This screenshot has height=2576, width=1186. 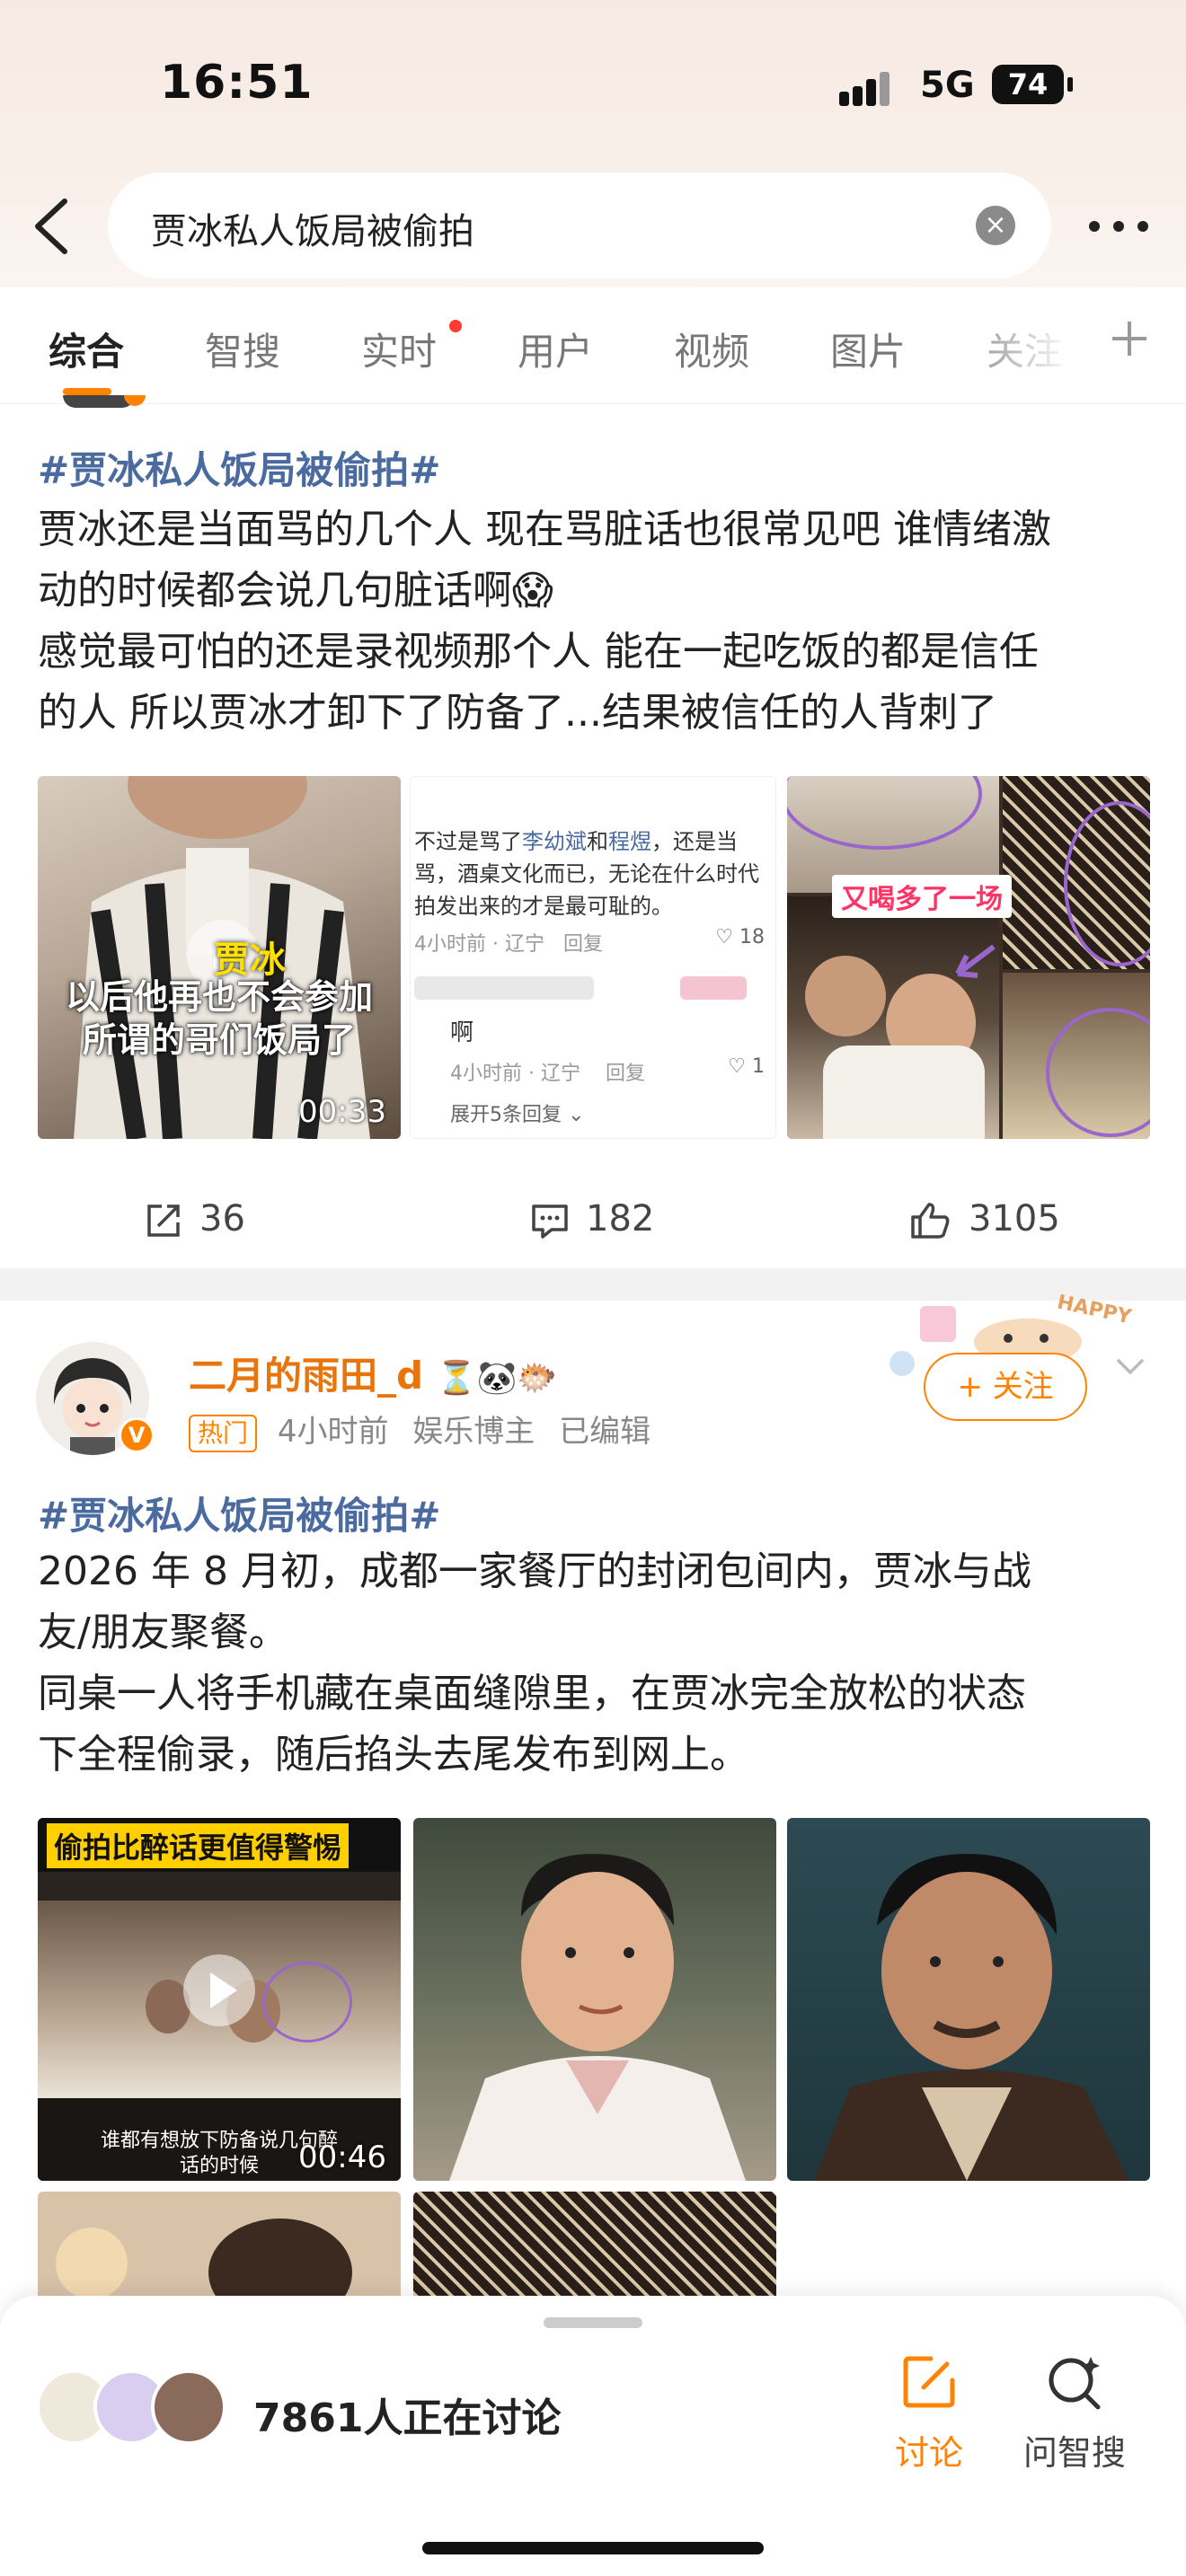 What do you see at coordinates (593, 2436) in the screenshot?
I see `discussion-bar: 7861人正在讨论 讨论 问智搜` at bounding box center [593, 2436].